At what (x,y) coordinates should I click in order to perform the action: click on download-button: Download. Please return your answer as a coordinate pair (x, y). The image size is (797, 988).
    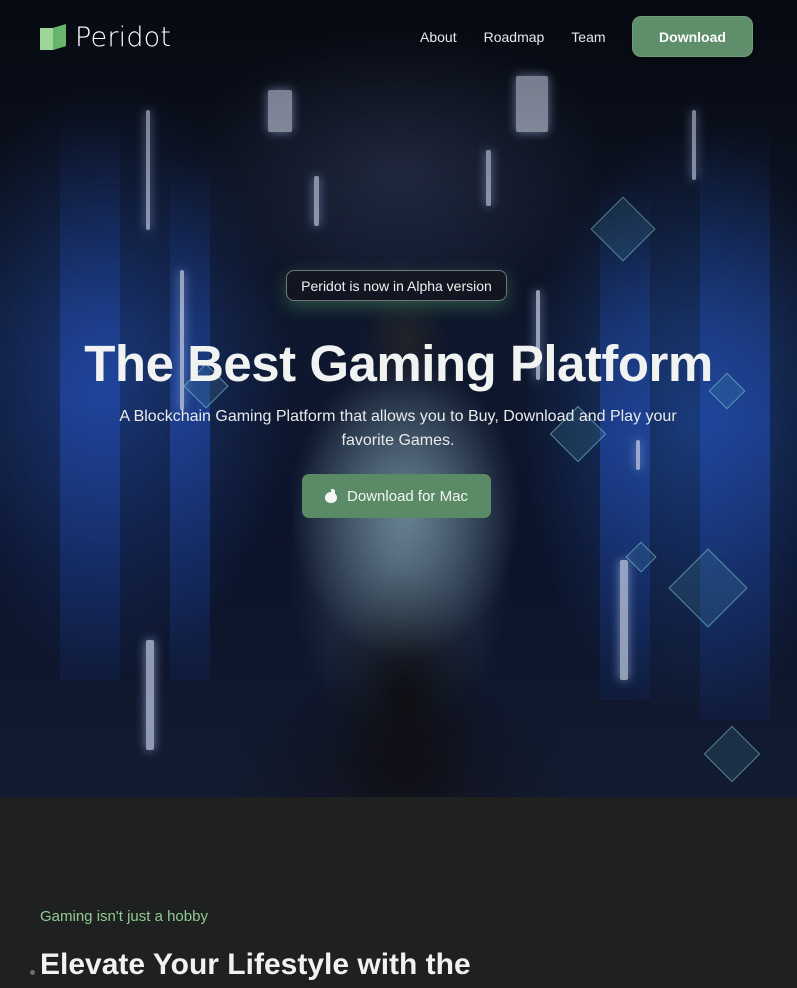
    Looking at the image, I should click on (692, 36).